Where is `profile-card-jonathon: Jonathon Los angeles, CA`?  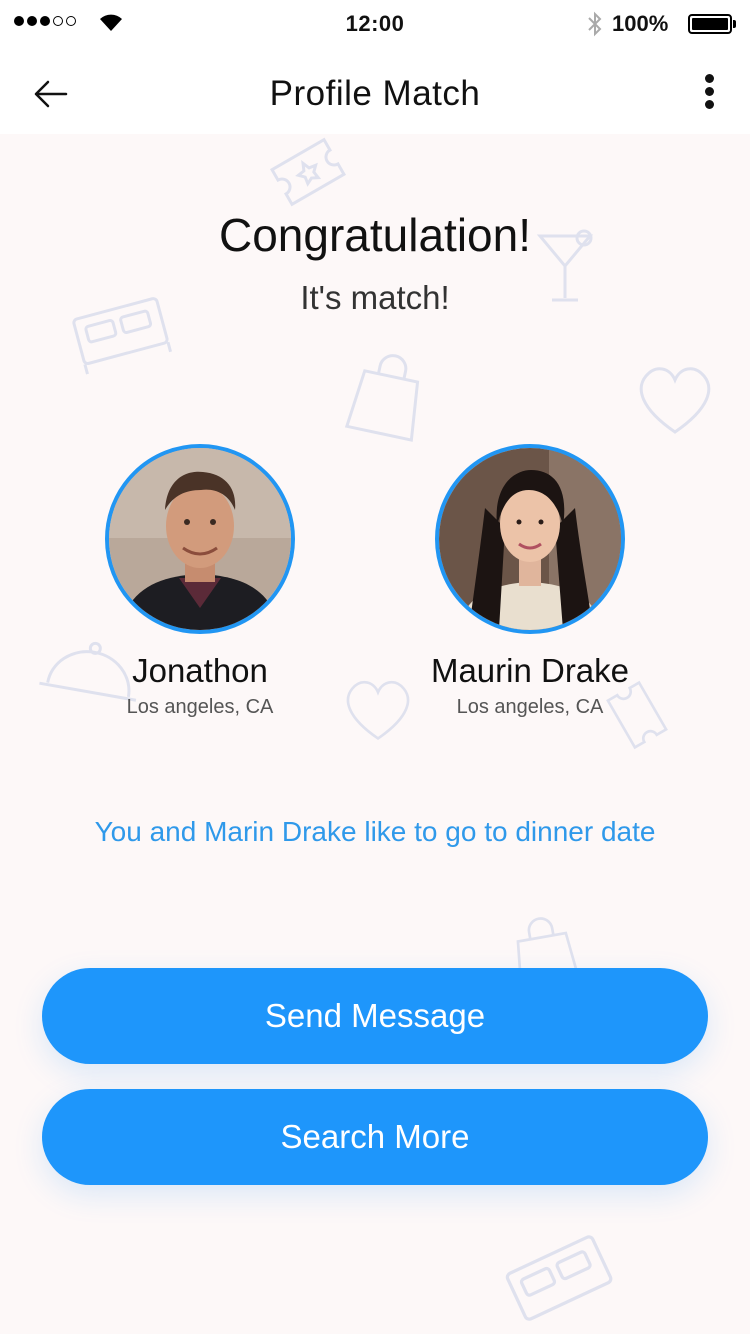 profile-card-jonathon: Jonathon Los angeles, CA is located at coordinates (200, 581).